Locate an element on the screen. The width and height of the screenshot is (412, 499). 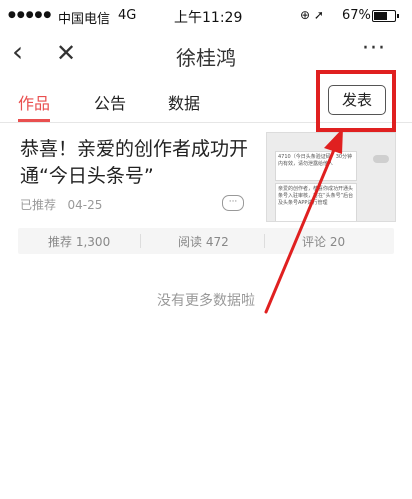
arrow-shaft is located at coordinates (301, 228).